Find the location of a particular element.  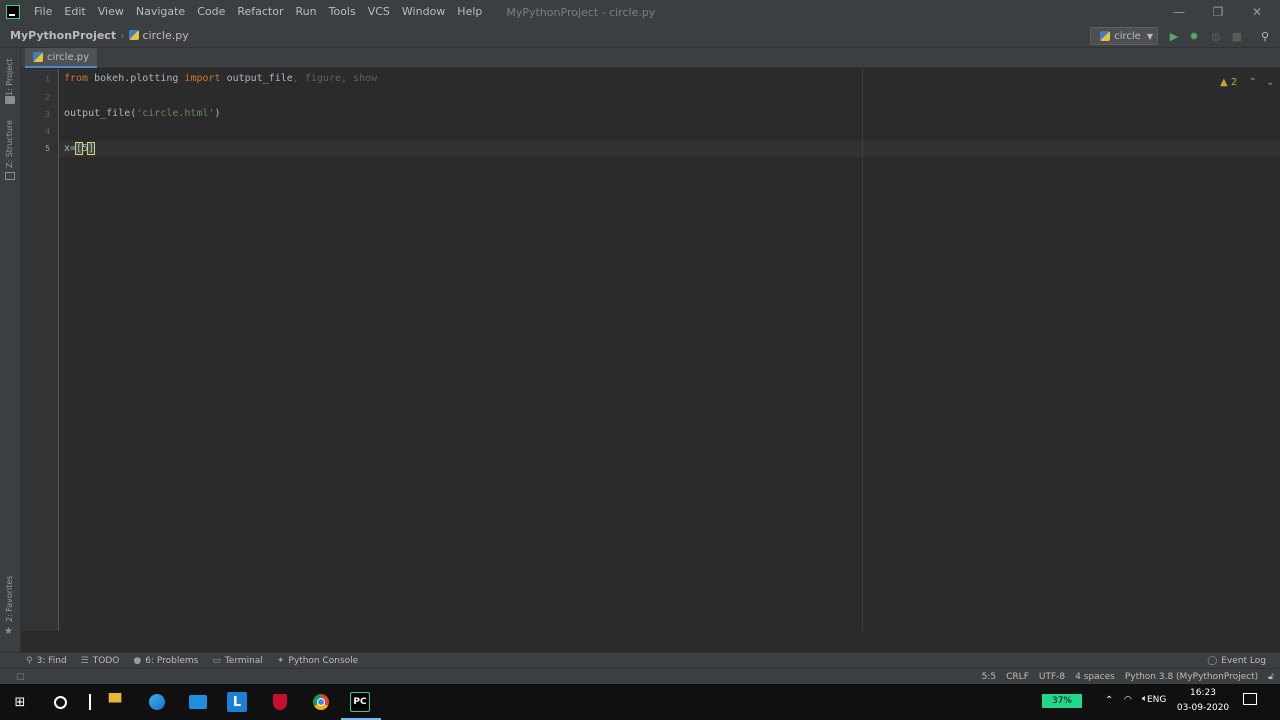

warning-icon: ▲ is located at coordinates (1224, 82).